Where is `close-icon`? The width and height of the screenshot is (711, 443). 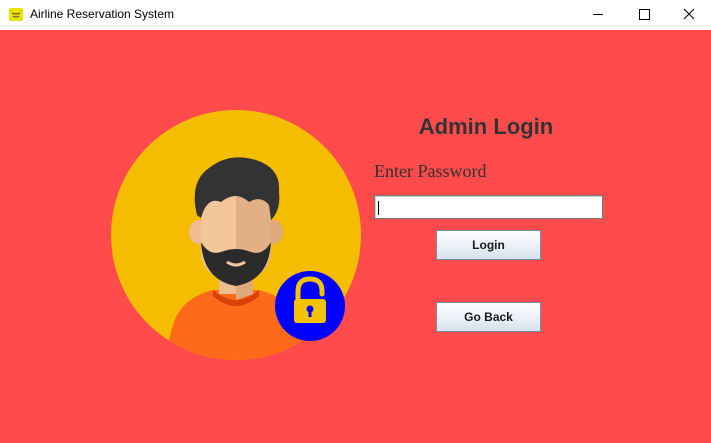
close-icon is located at coordinates (689, 14).